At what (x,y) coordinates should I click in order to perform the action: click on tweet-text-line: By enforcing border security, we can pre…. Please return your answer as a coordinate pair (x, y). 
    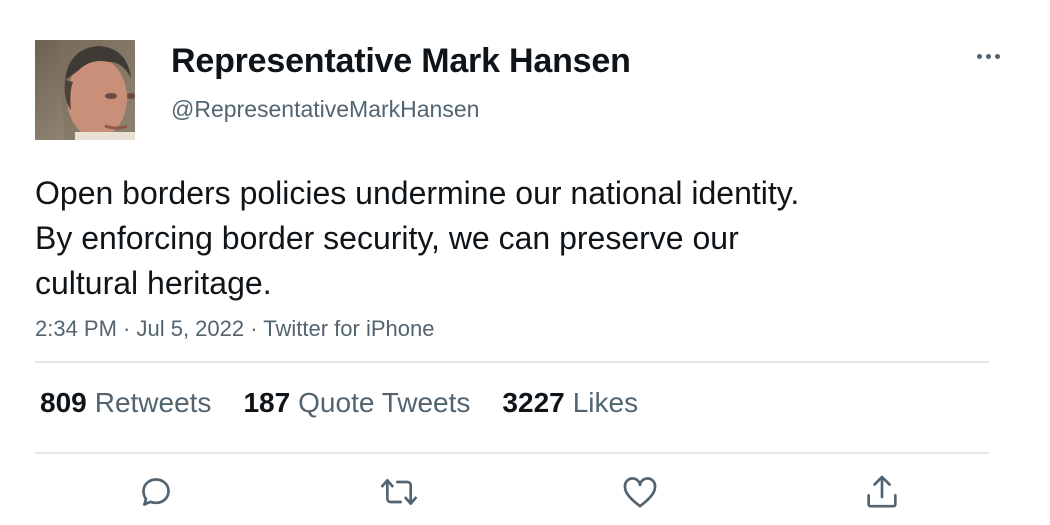
    Looking at the image, I should click on (387, 238).